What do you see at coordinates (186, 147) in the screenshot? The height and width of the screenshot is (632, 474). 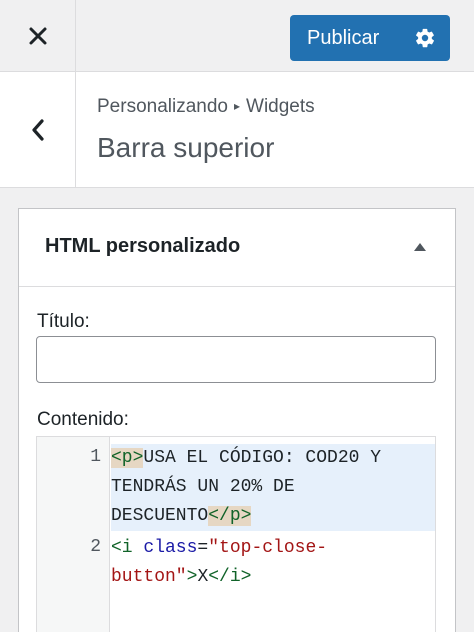 I see `section-title: Barra superior` at bounding box center [186, 147].